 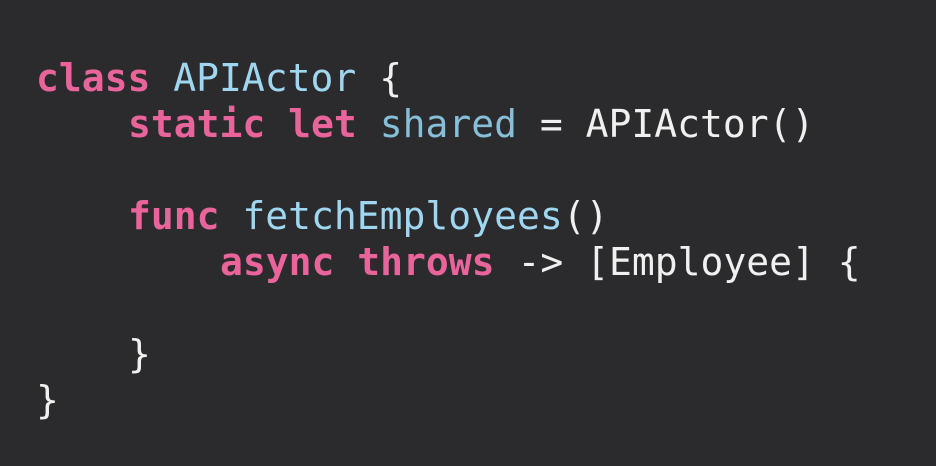 I want to click on keyword-throws: throws, so click(x=426, y=262).